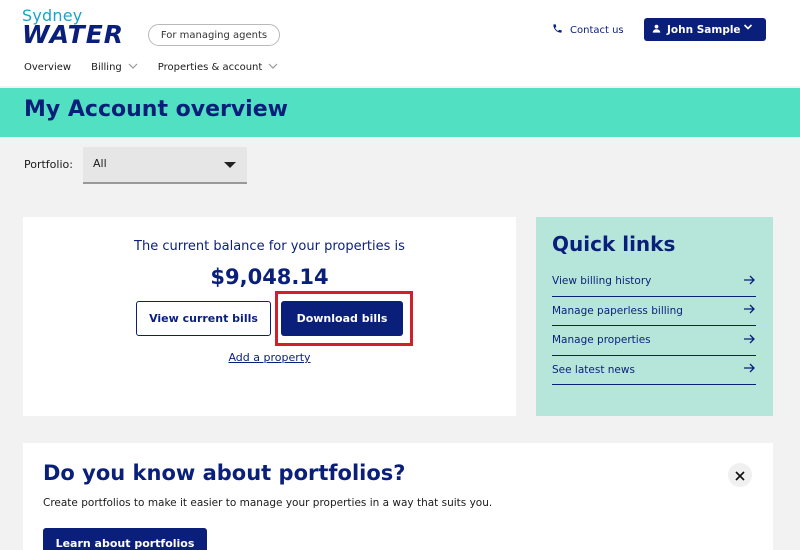  I want to click on portfolios-card-title: Do you know about portfolios?, so click(224, 473).